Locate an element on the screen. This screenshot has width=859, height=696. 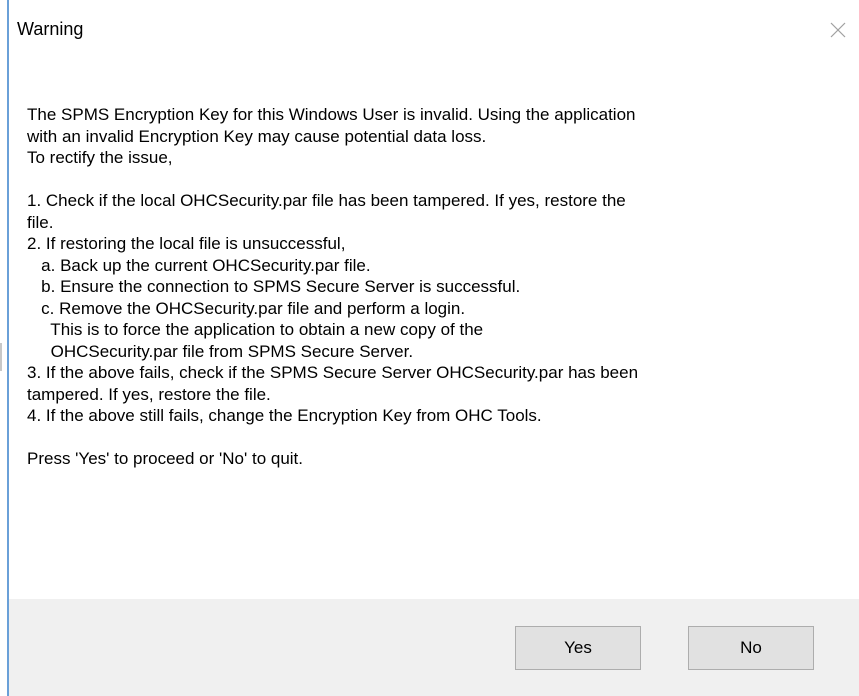
message-line: file. is located at coordinates (40, 222).